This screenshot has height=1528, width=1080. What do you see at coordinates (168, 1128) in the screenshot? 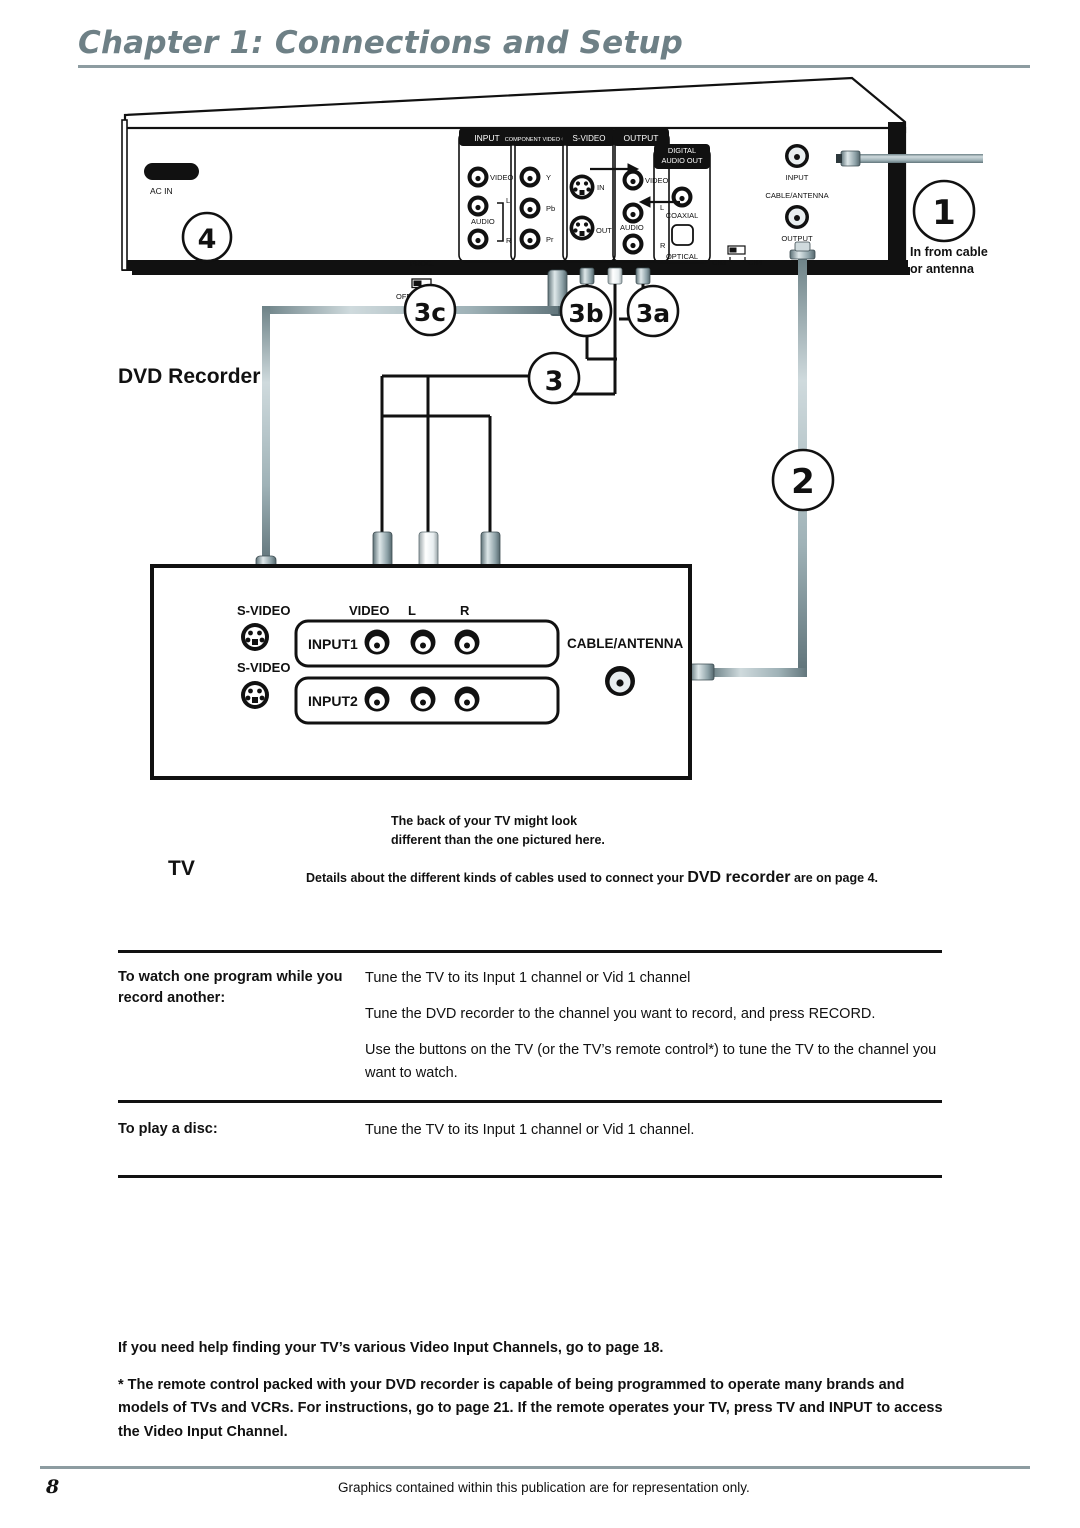
I see `row-label: To play a disc:` at bounding box center [168, 1128].